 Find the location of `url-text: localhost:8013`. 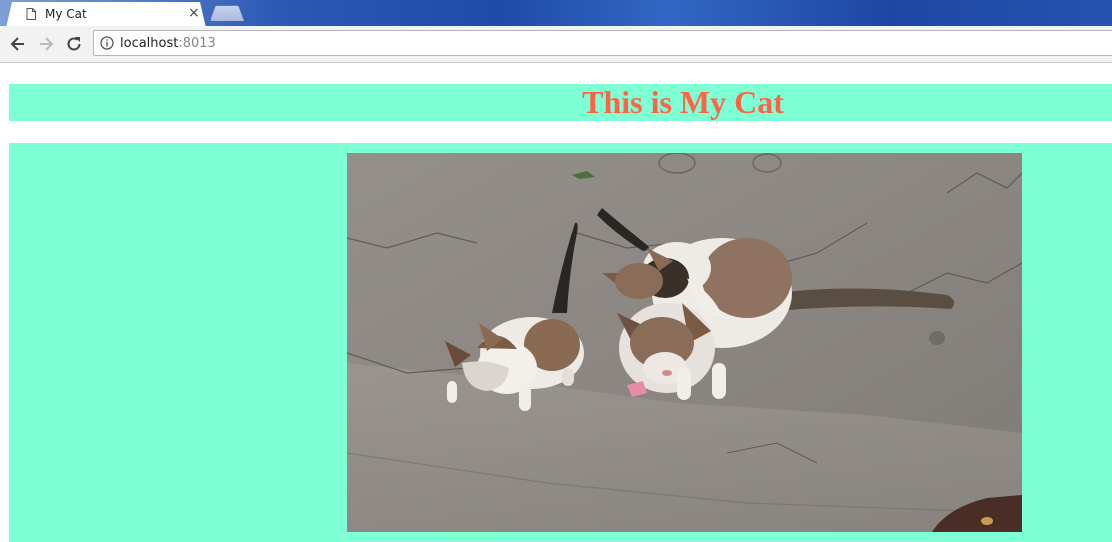

url-text: localhost:8013 is located at coordinates (168, 43).